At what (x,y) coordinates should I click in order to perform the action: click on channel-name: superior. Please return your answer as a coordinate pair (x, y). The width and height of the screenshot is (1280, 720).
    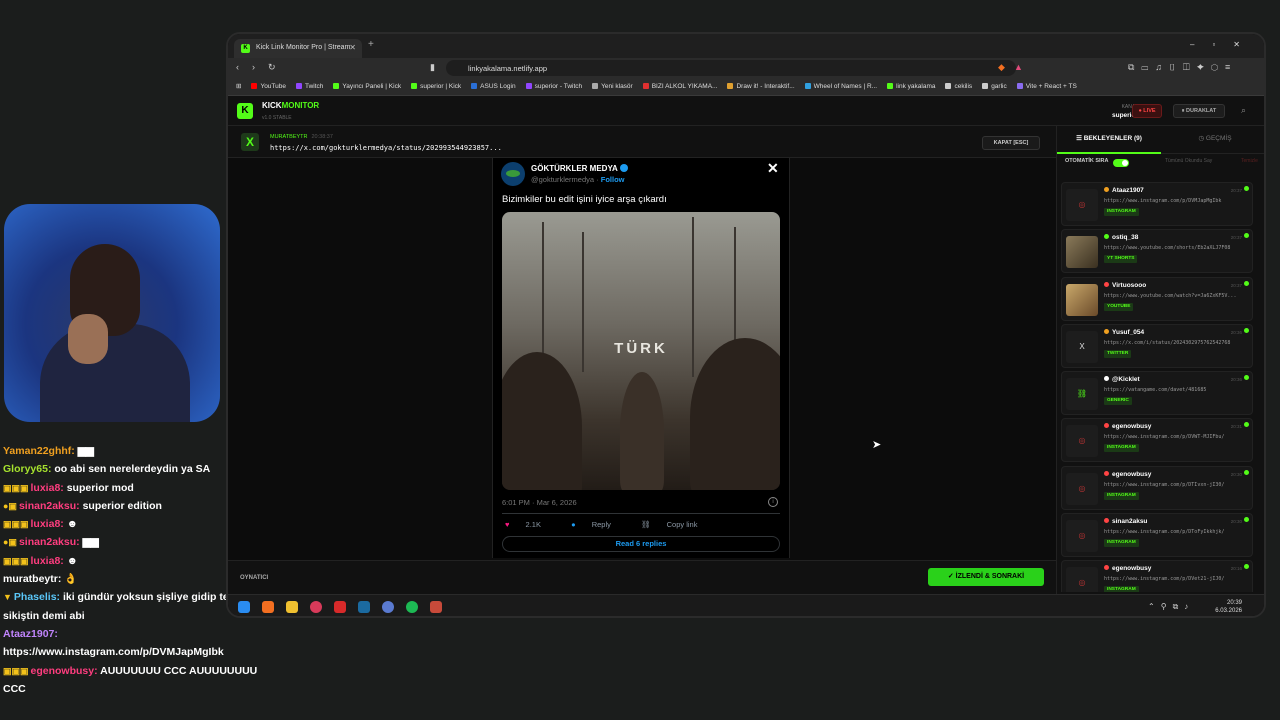
    Looking at the image, I should click on (1124, 115).